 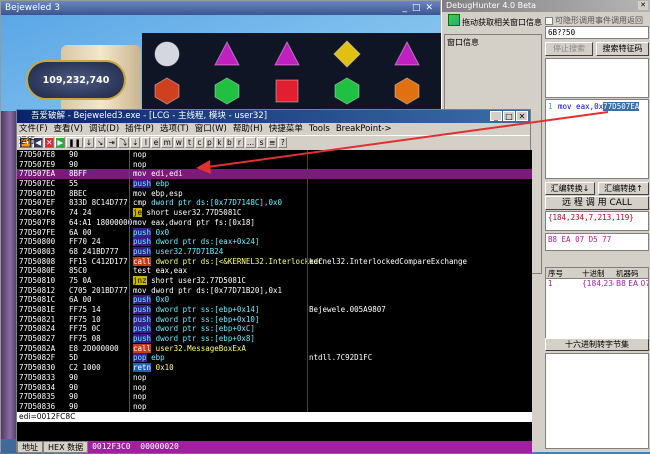 What do you see at coordinates (65, 447) in the screenshot?
I see `tab-hex-data: HEX 数据` at bounding box center [65, 447].